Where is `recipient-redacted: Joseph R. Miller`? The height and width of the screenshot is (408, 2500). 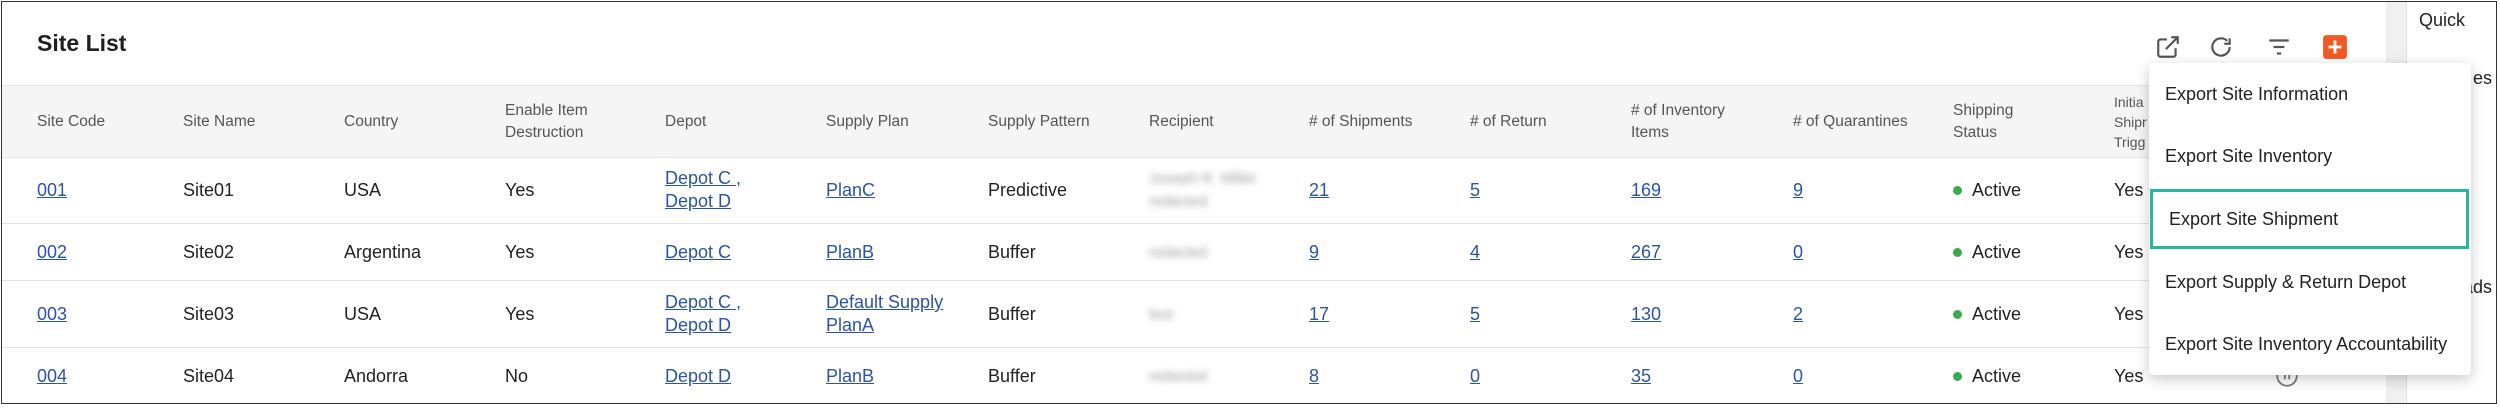 recipient-redacted: Joseph R. Miller is located at coordinates (1203, 178).